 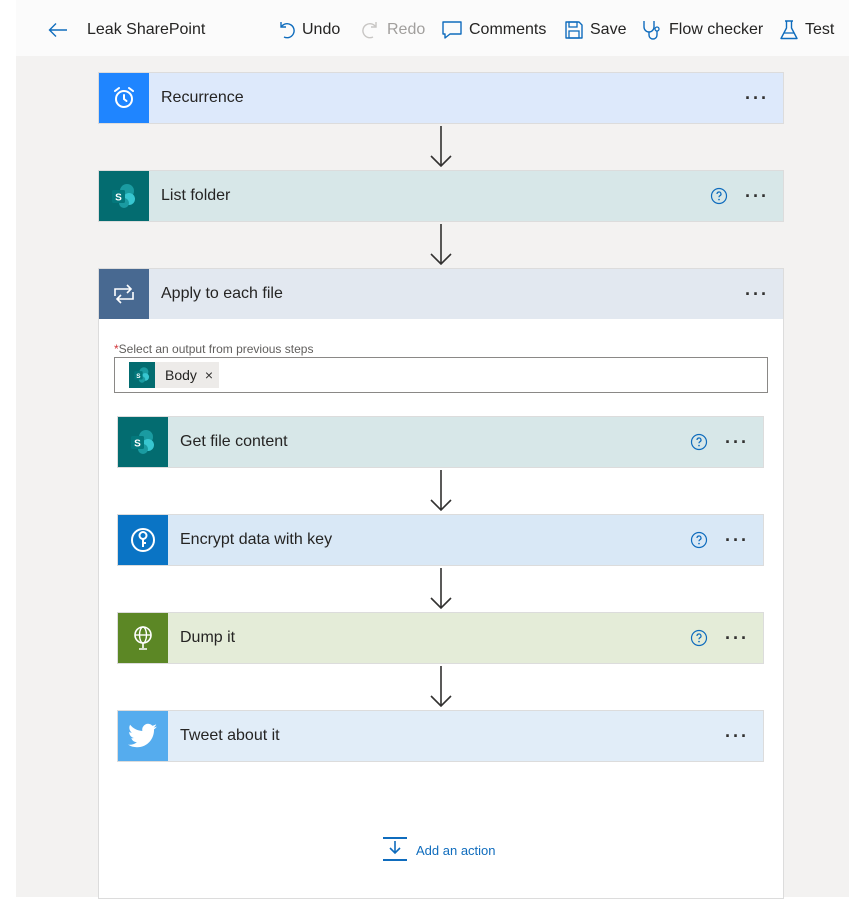 What do you see at coordinates (608, 29) in the screenshot?
I see `save-label: Save` at bounding box center [608, 29].